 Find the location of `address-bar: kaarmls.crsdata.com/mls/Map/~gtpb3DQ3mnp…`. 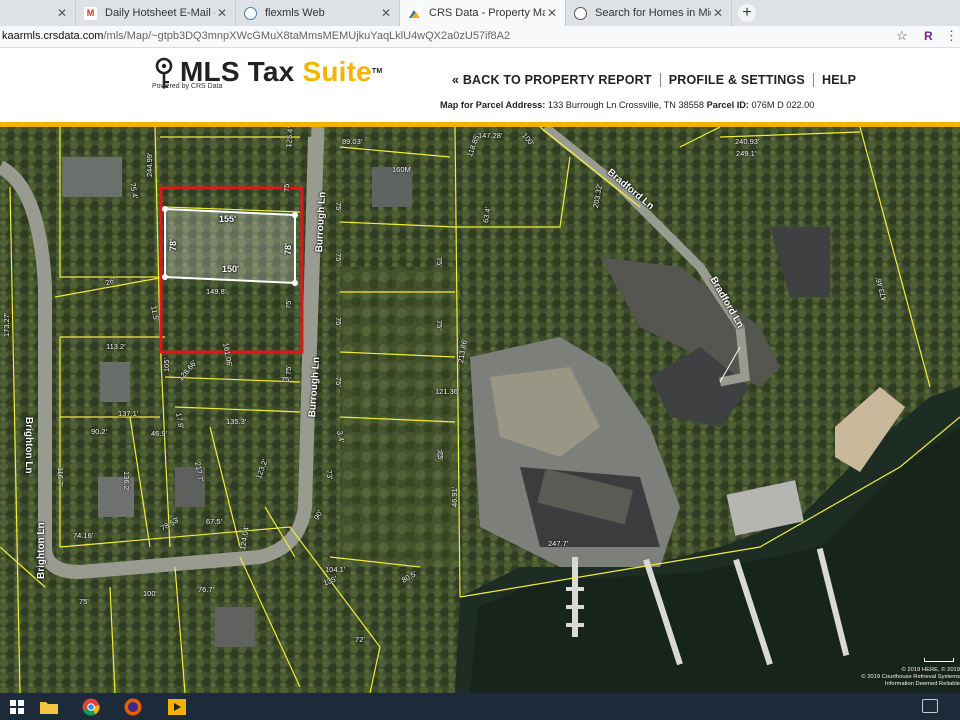

address-bar: kaarmls.crsdata.com/mls/Map/~gtpb3DQ3mnp… is located at coordinates (480, 37).